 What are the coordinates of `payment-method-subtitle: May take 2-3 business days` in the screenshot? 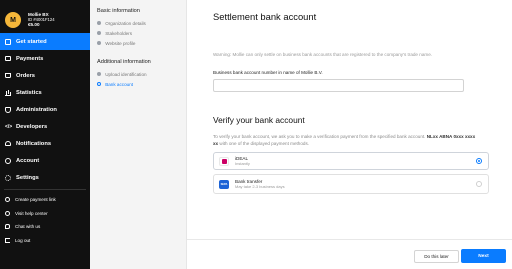 It's located at (260, 187).